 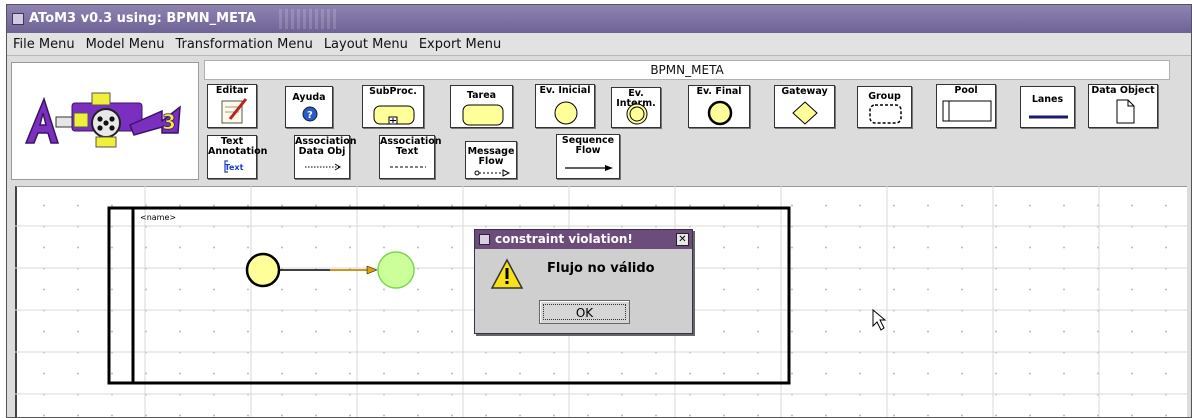 I want to click on atom3-logo-graphic: 3, so click(x=102, y=120).